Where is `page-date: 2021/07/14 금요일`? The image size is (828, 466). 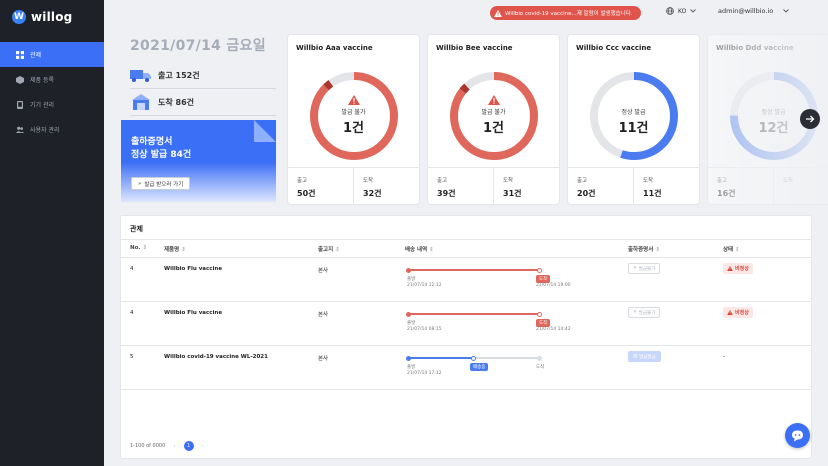 page-date: 2021/07/14 금요일 is located at coordinates (198, 46).